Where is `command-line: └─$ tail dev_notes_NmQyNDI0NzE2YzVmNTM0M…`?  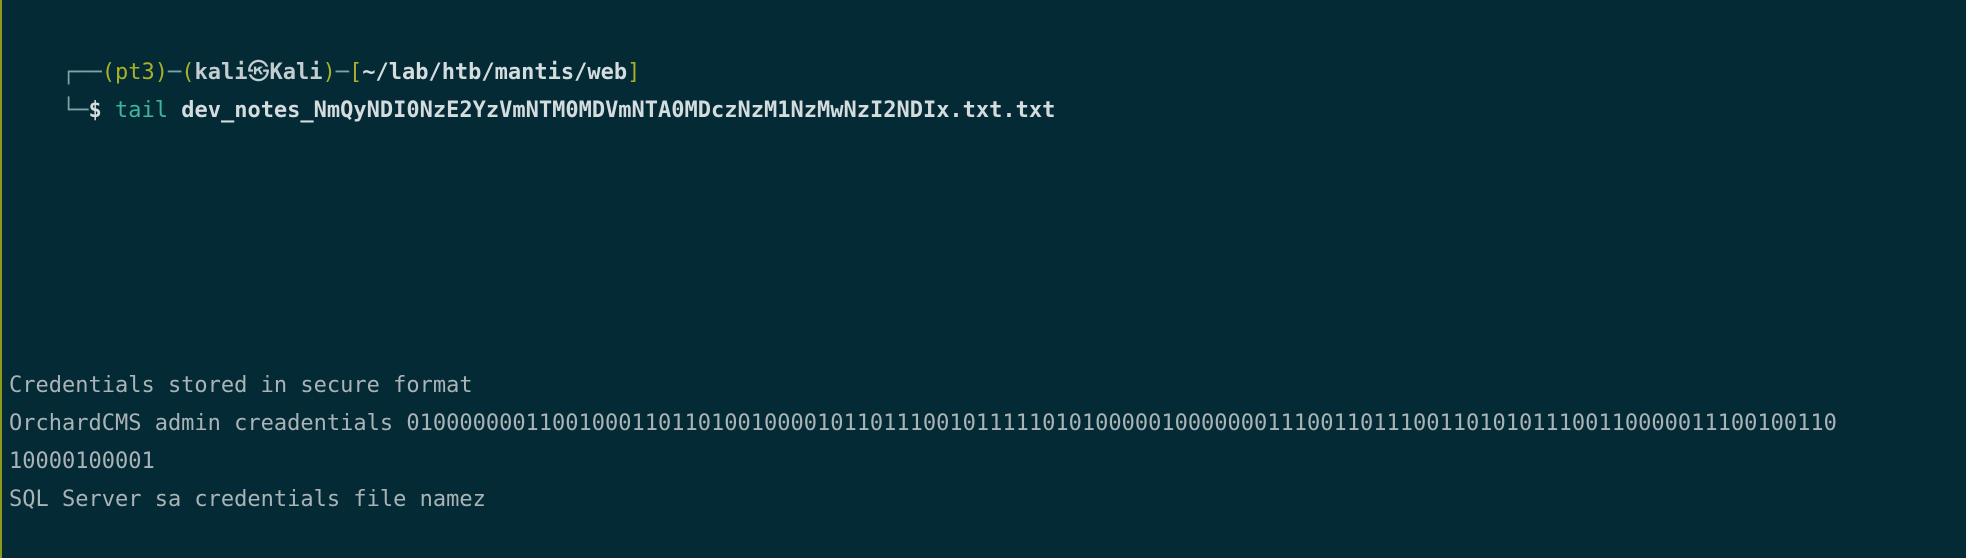
command-line: └─$ tail dev_notes_NmQyNDI0NzE2YzVmNTM0M… is located at coordinates (532, 94).